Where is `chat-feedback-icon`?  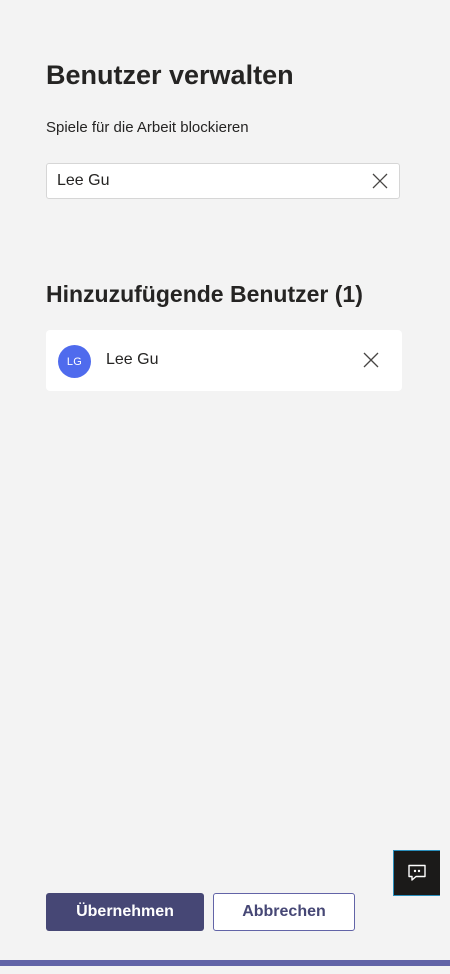
chat-feedback-icon is located at coordinates (417, 872).